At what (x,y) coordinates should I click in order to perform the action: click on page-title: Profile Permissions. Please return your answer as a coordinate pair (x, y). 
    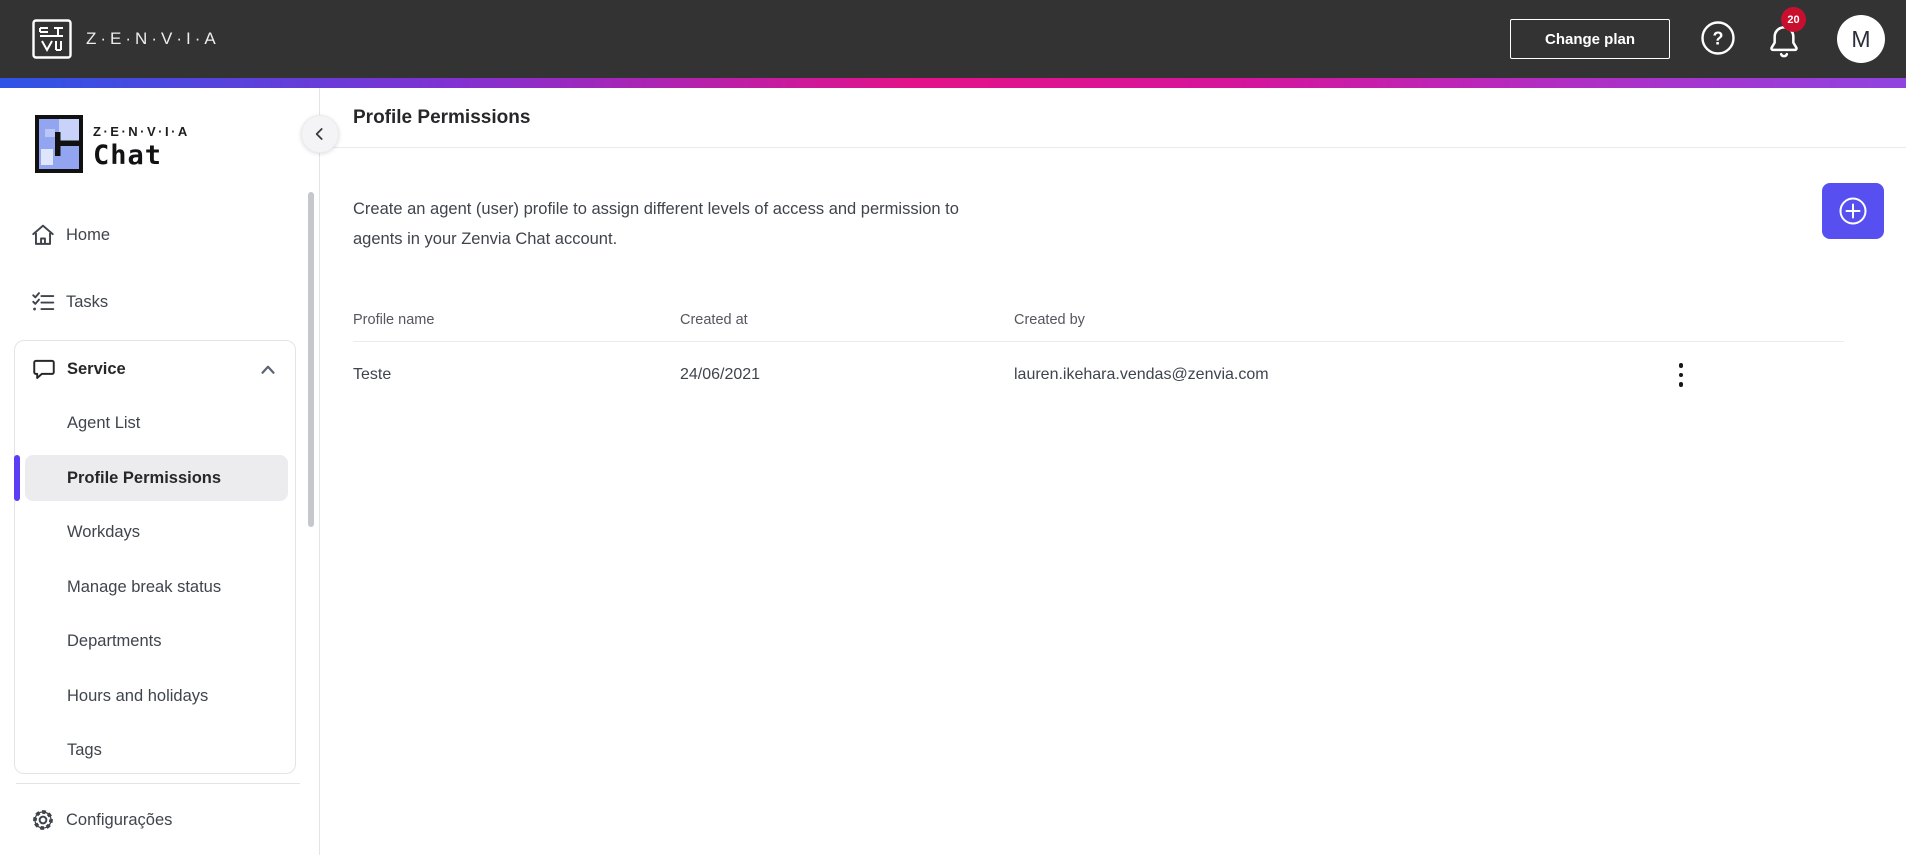
    Looking at the image, I should click on (442, 117).